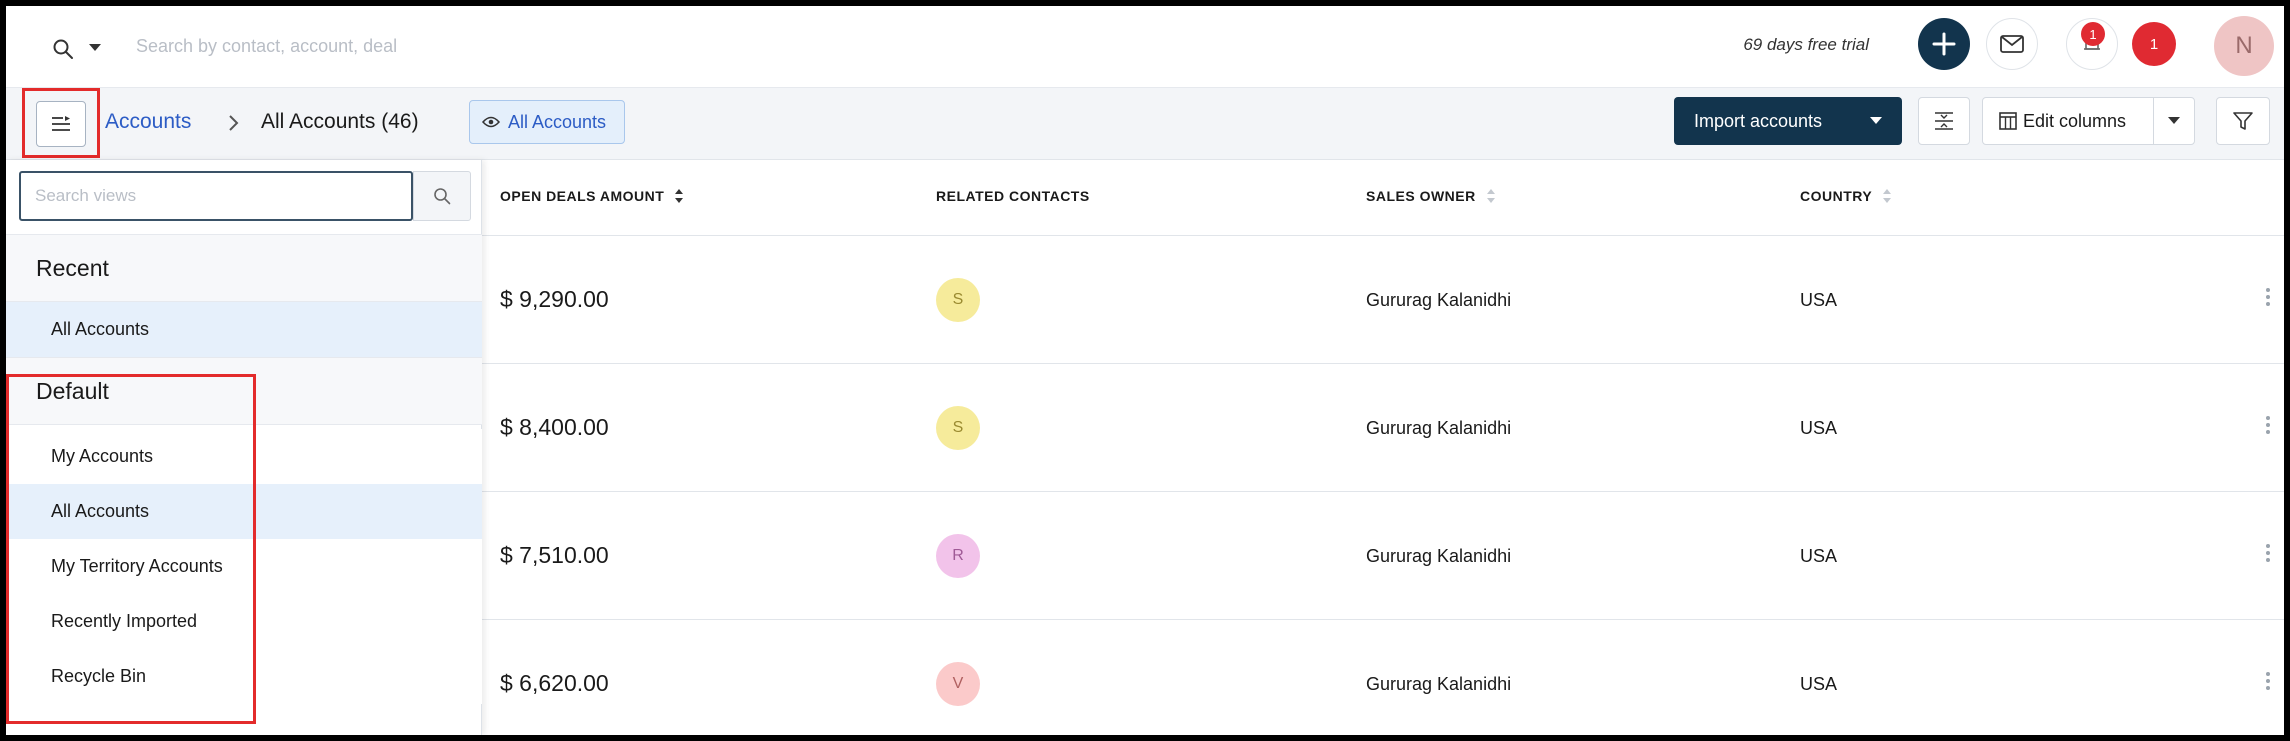  I want to click on list-views-icon, so click(61, 123).